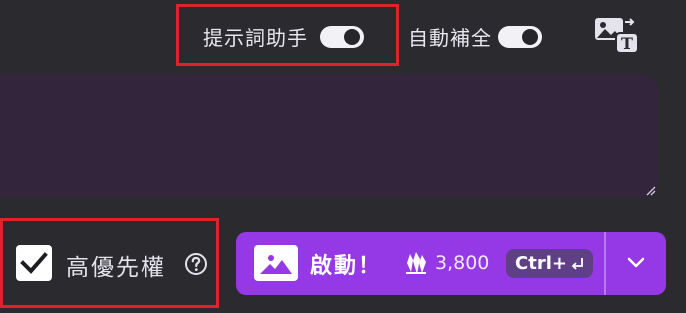 Image resolution: width=686 pixels, height=313 pixels. I want to click on launch-divider, so click(605, 263).